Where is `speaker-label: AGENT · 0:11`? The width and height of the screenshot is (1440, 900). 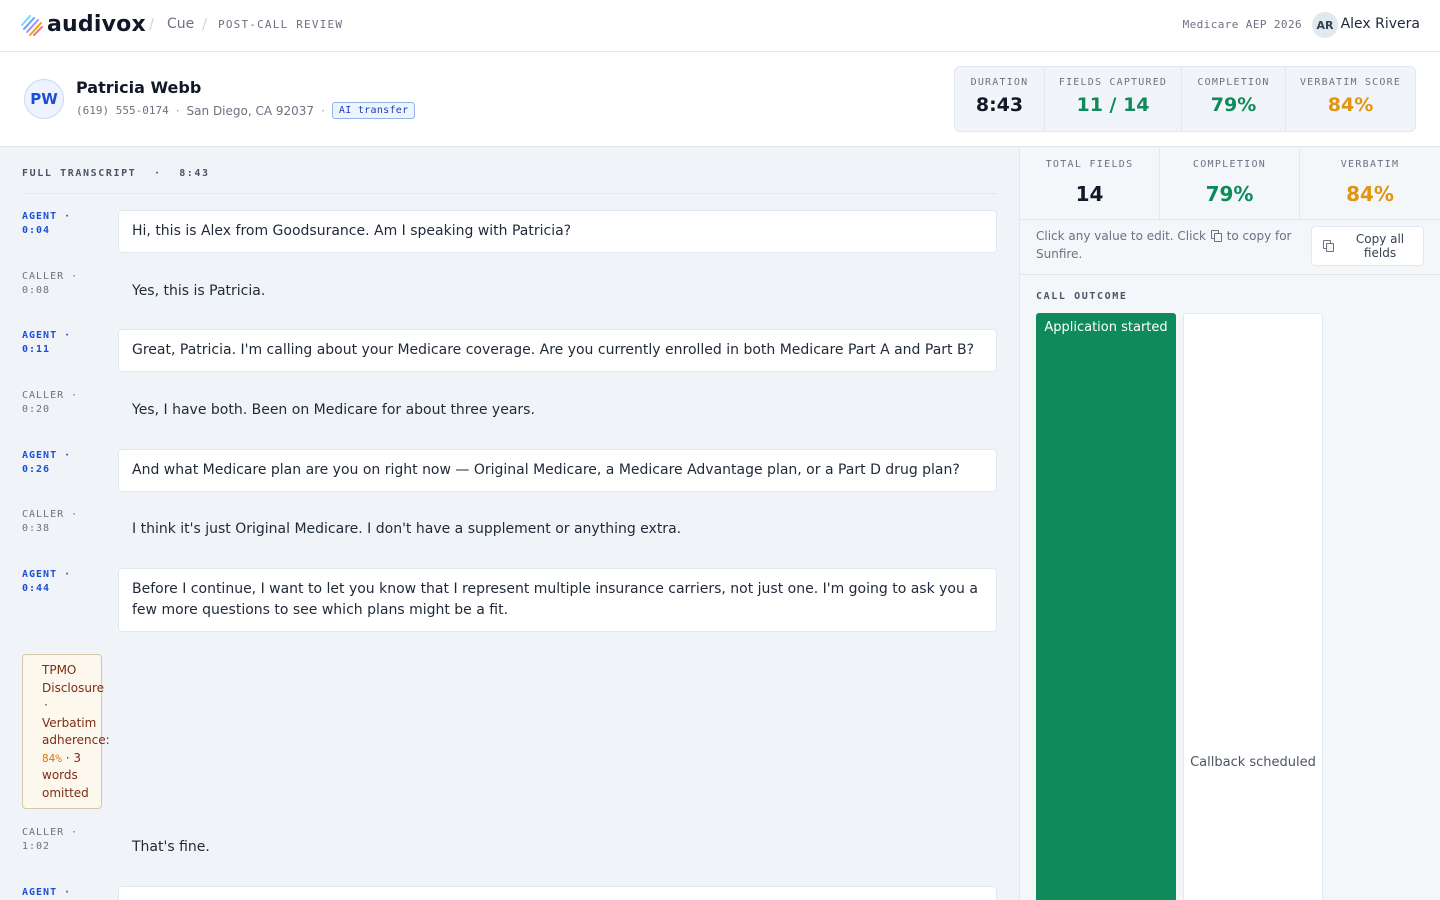 speaker-label: AGENT · 0:11 is located at coordinates (47, 342).